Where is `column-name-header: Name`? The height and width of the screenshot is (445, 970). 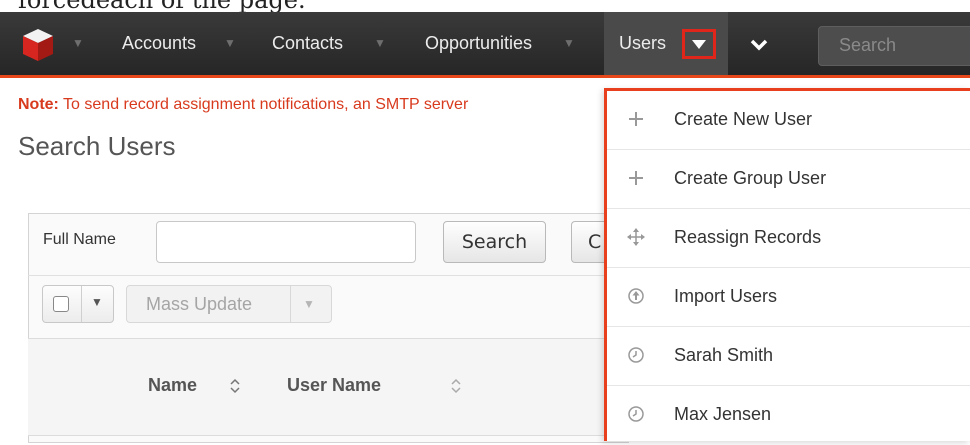
column-name-header: Name is located at coordinates (172, 385).